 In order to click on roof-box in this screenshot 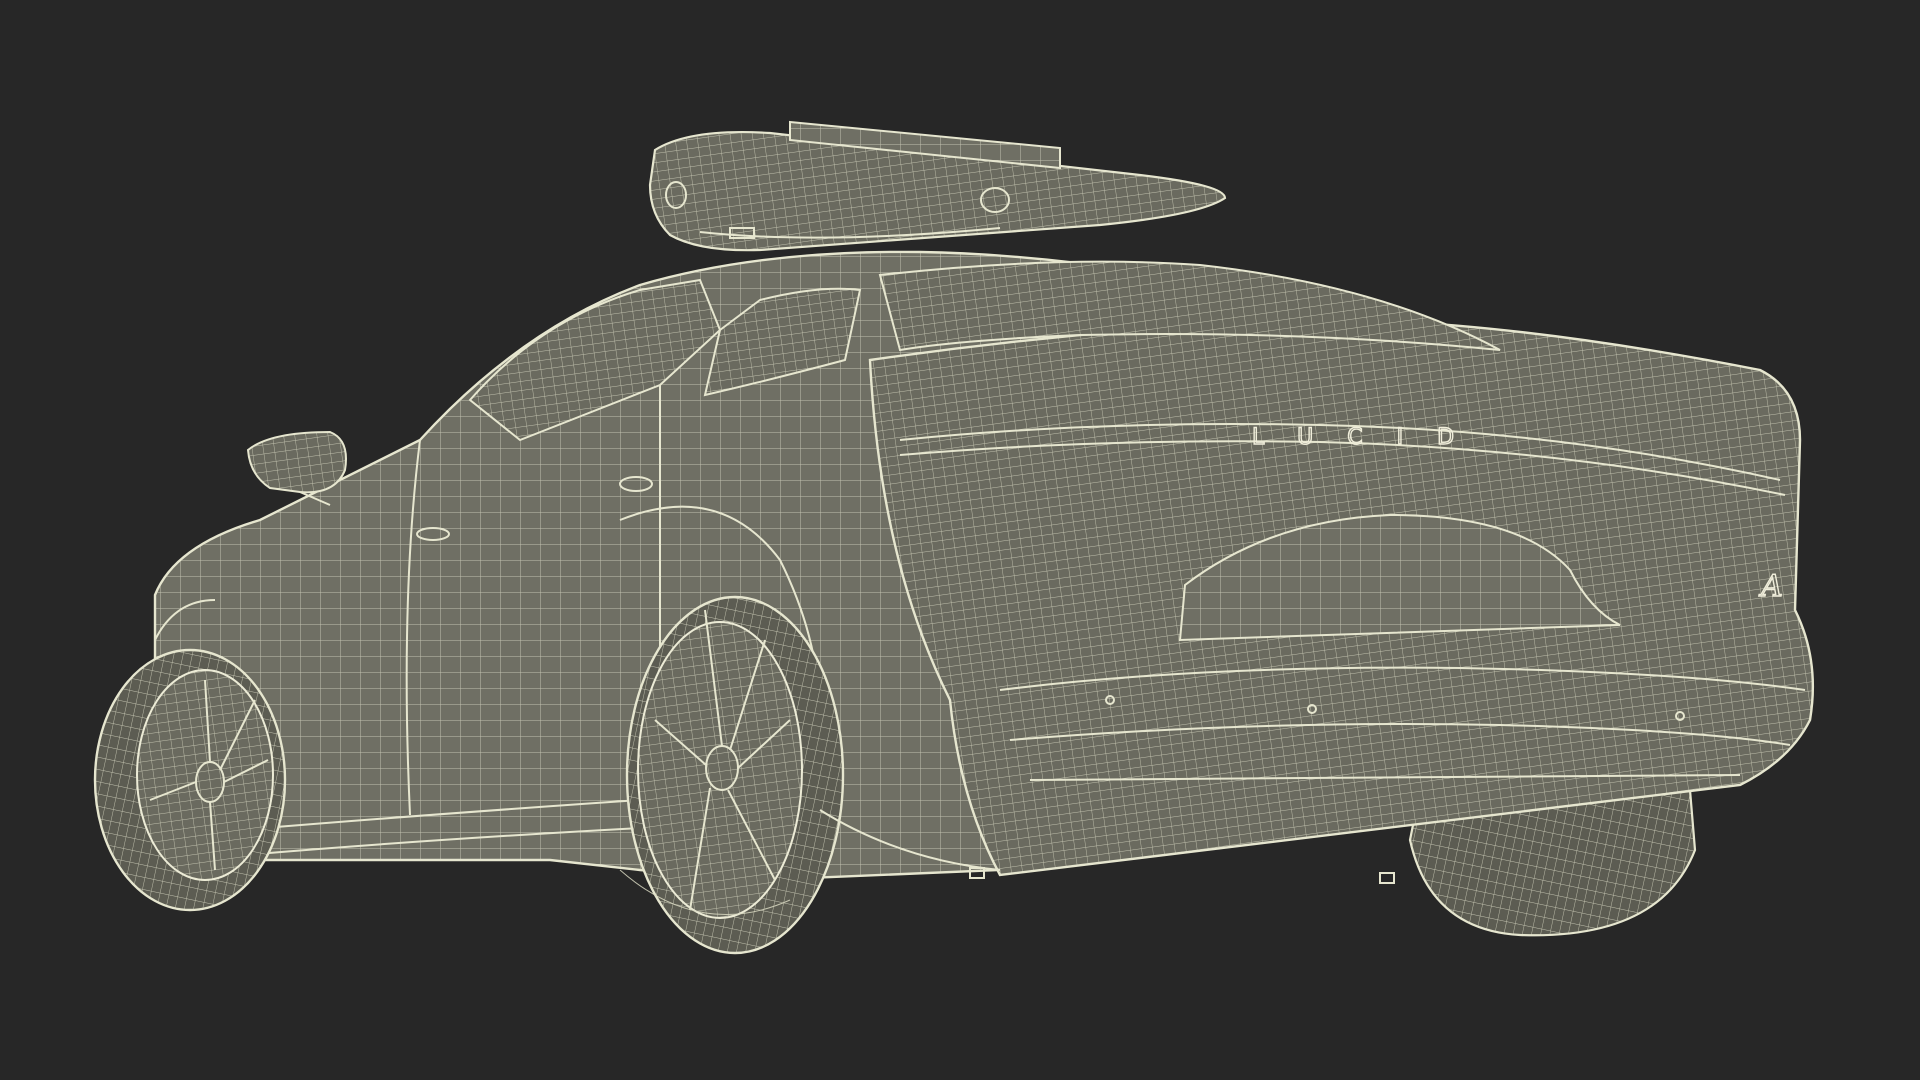, I will do `click(937, 186)`.